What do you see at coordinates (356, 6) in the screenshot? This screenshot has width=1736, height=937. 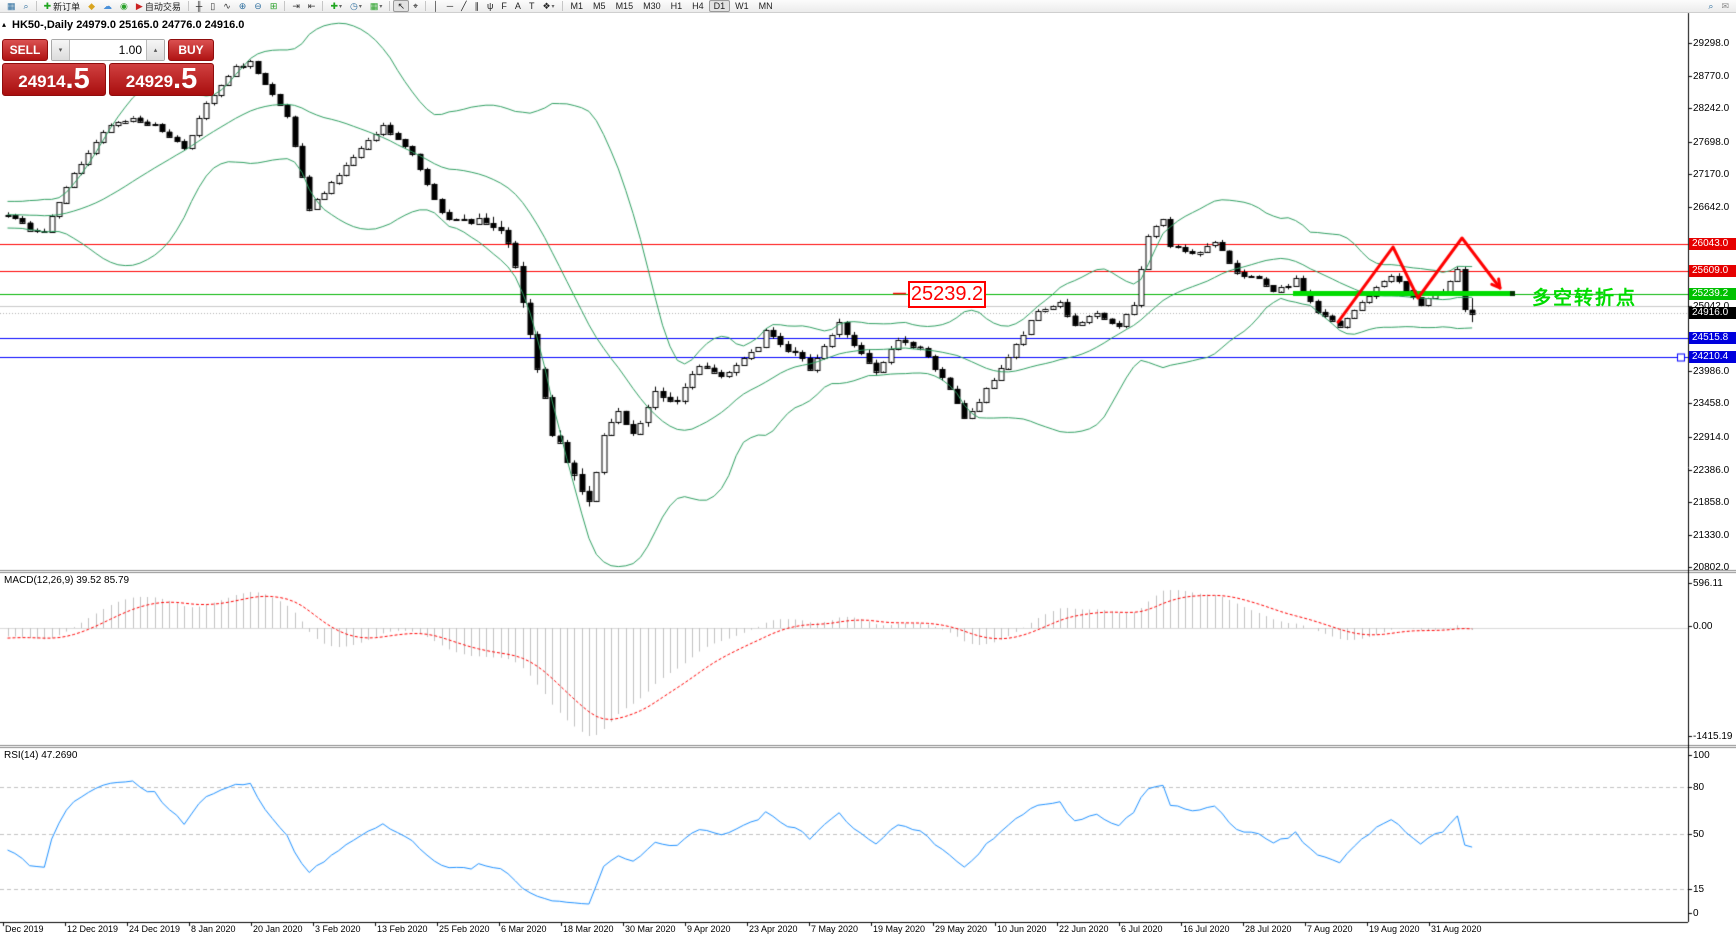 I see `periods-button: ◷ ▾` at bounding box center [356, 6].